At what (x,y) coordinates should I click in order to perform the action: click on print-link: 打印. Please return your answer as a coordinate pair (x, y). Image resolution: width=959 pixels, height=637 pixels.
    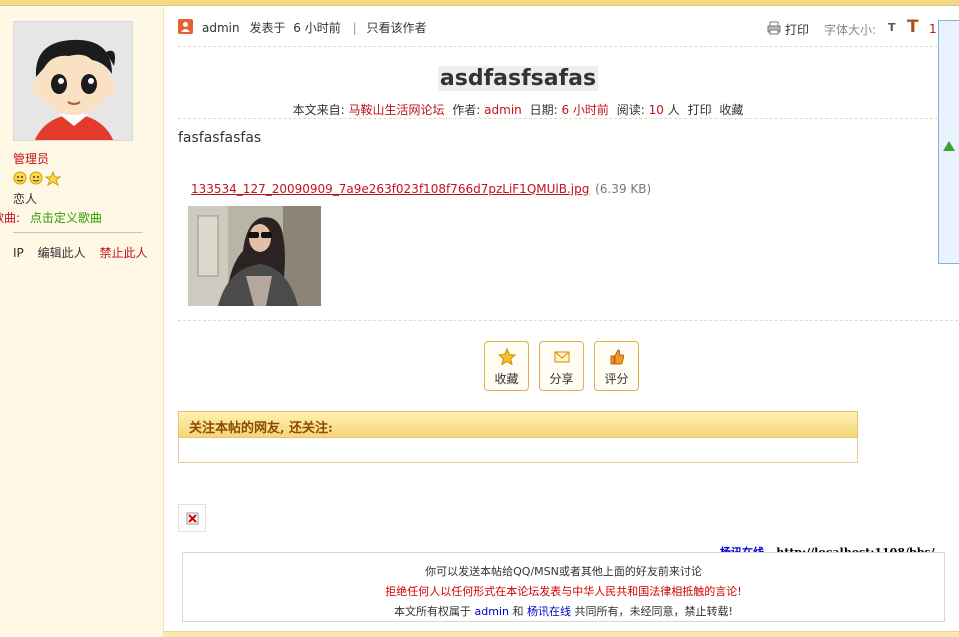
    Looking at the image, I should click on (797, 29).